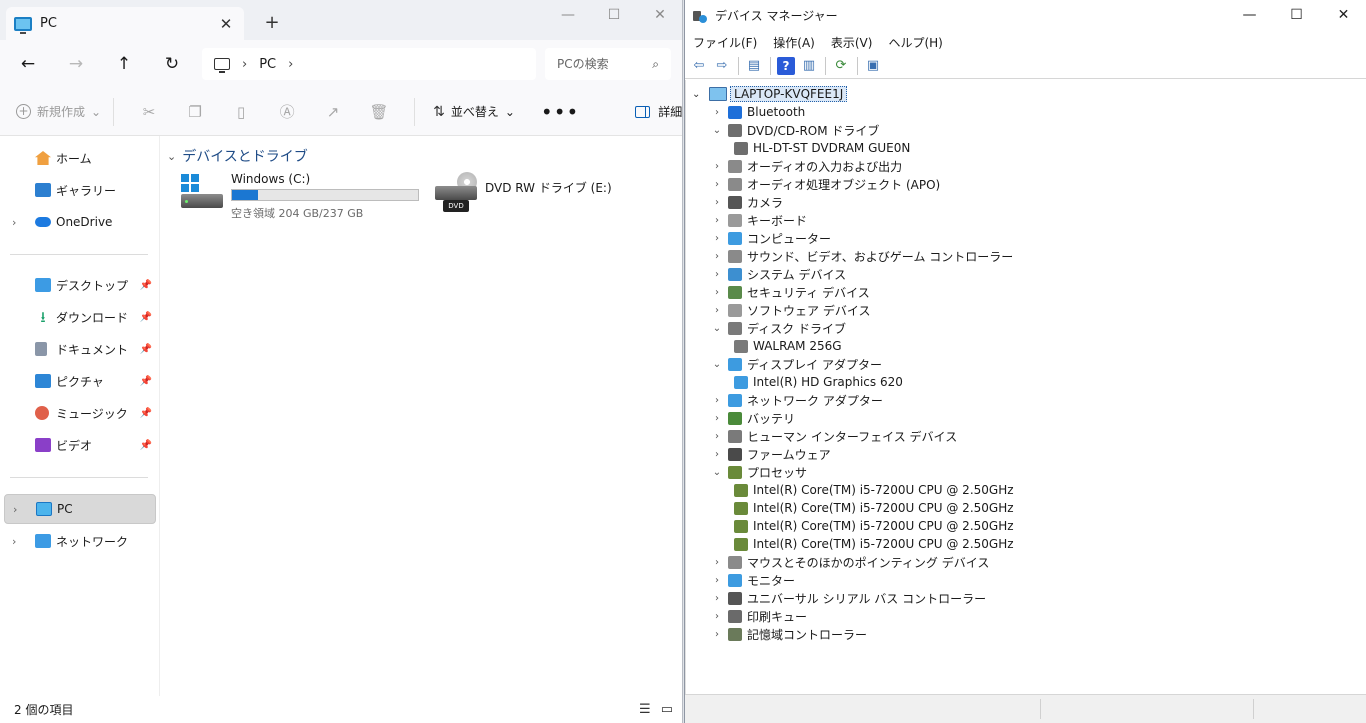 The image size is (1366, 723). What do you see at coordinates (379, 112) in the screenshot?
I see `delete-icon: 🗑` at bounding box center [379, 112].